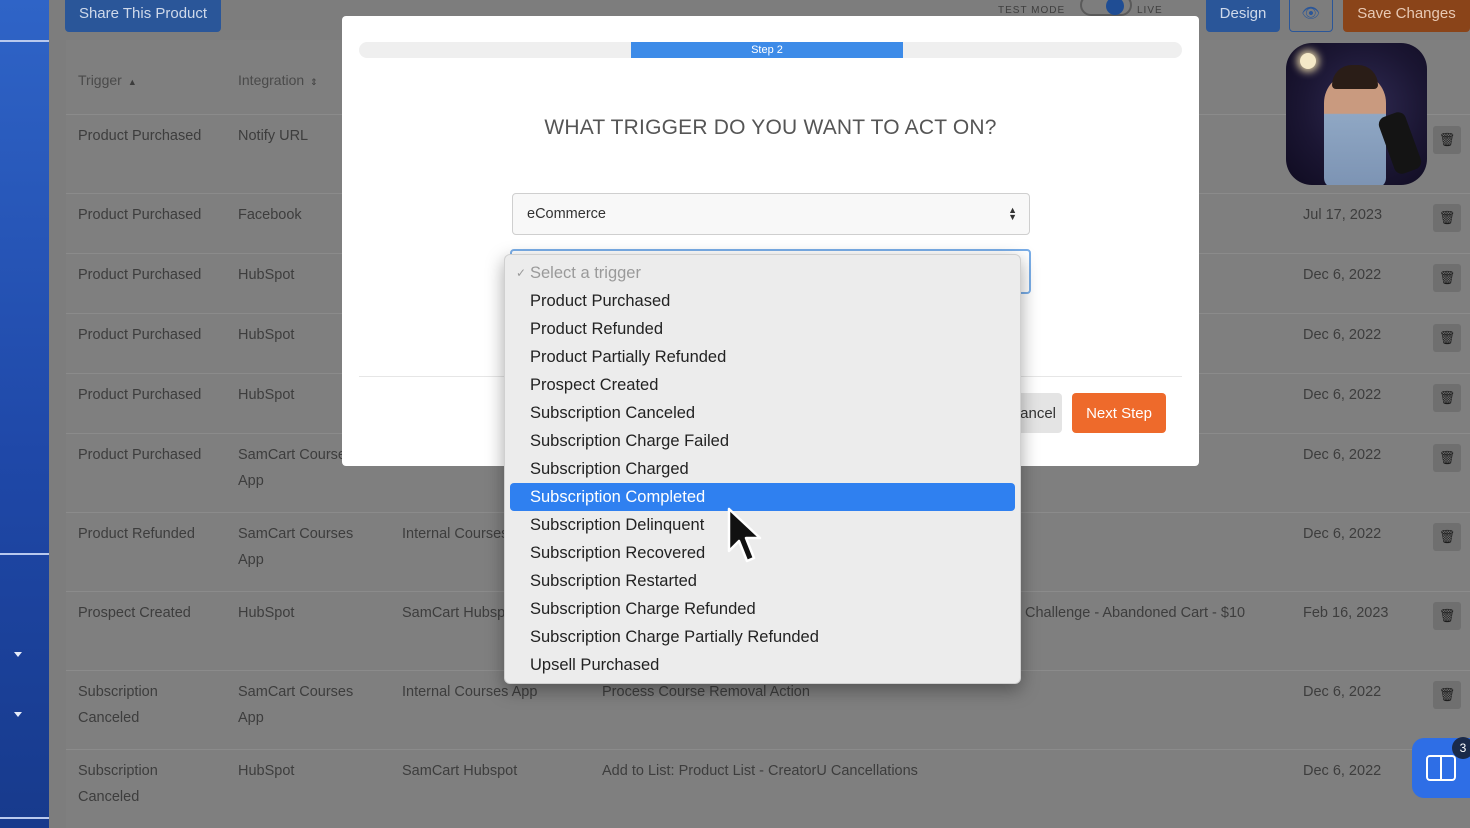 This screenshot has width=1470, height=828. I want to click on cell-trigger: Product Refunded, so click(136, 534).